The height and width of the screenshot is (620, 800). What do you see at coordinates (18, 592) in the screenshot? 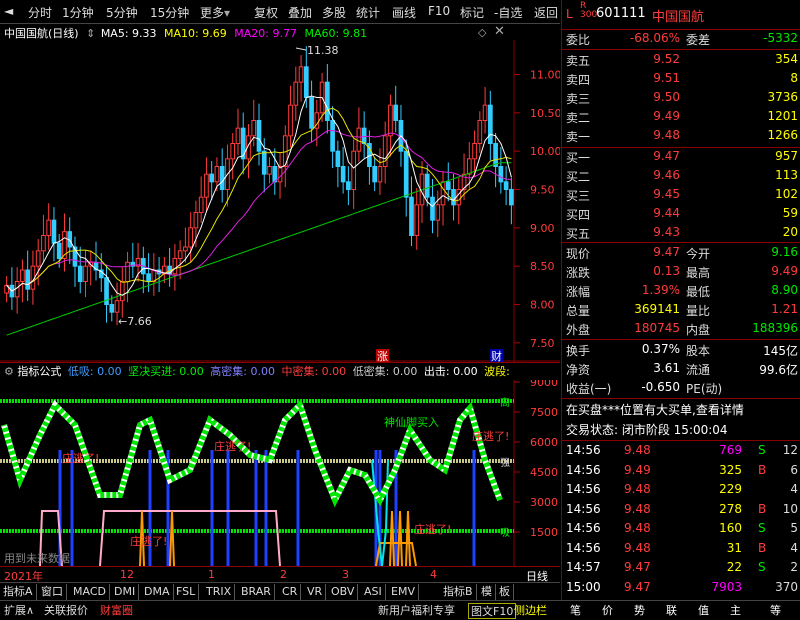
I see `tab-zhibiao-a: 指标A` at bounding box center [18, 592].